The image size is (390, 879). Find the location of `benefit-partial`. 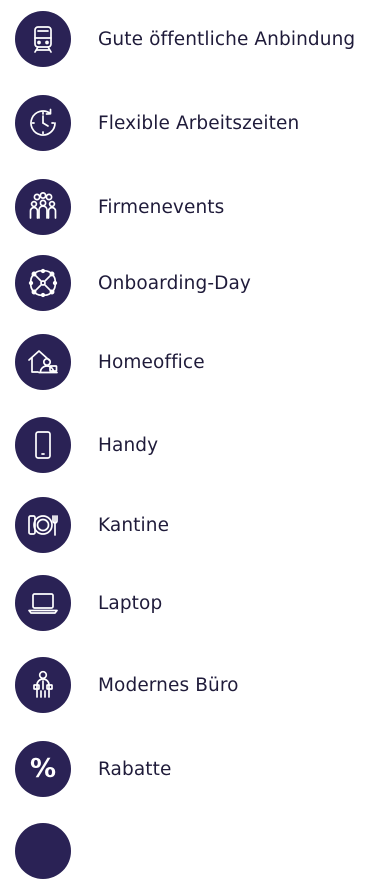

benefit-partial is located at coordinates (43, 851).